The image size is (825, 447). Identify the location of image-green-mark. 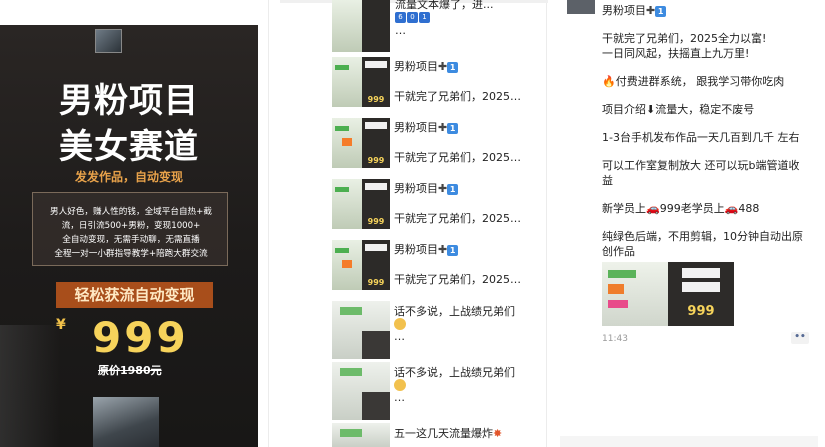
(622, 274).